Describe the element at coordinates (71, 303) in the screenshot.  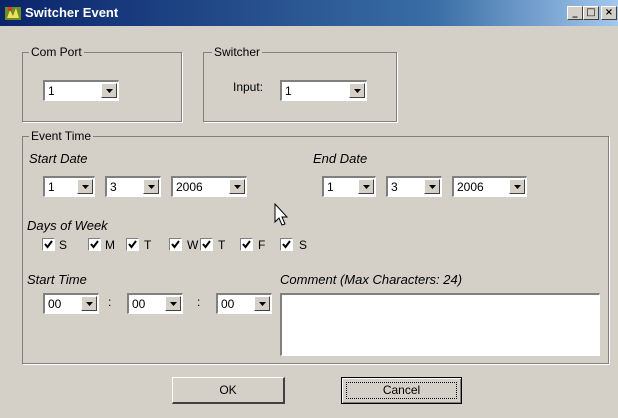
I see `start-hour-select: 00` at that location.